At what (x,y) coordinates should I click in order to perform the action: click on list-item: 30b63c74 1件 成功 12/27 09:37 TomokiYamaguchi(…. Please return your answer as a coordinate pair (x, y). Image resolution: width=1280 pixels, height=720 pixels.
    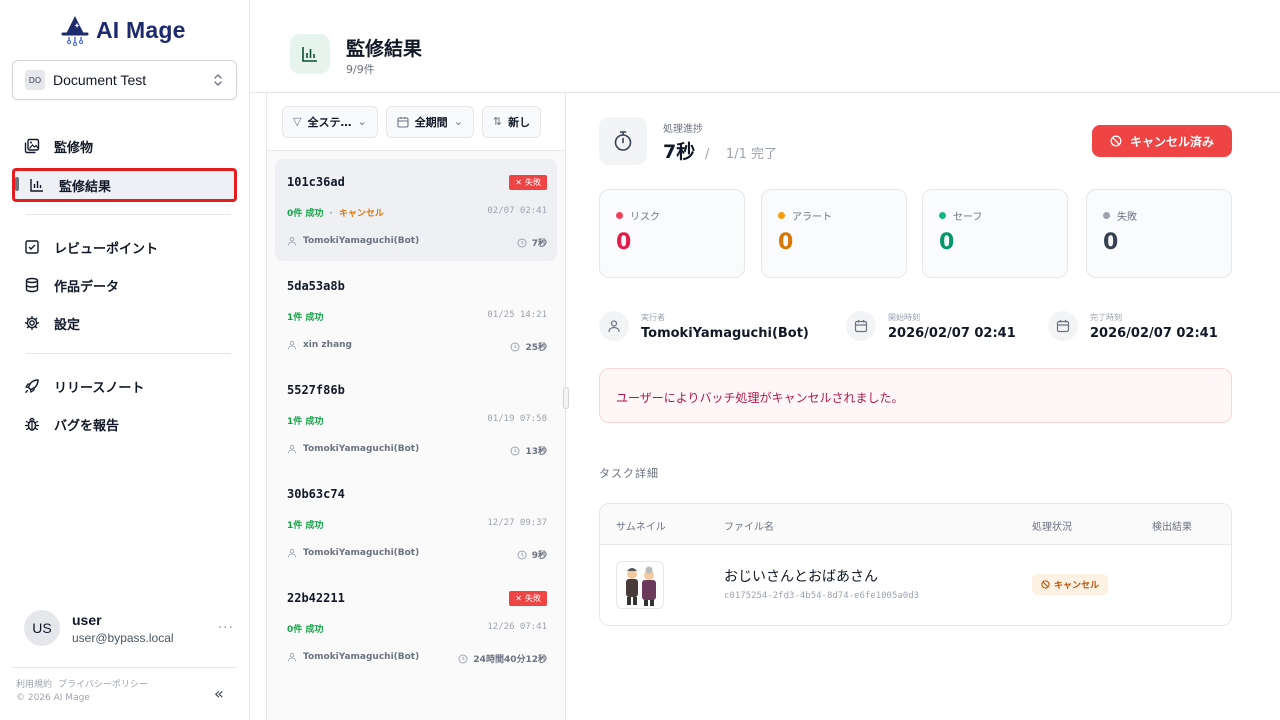
    Looking at the image, I should click on (416, 522).